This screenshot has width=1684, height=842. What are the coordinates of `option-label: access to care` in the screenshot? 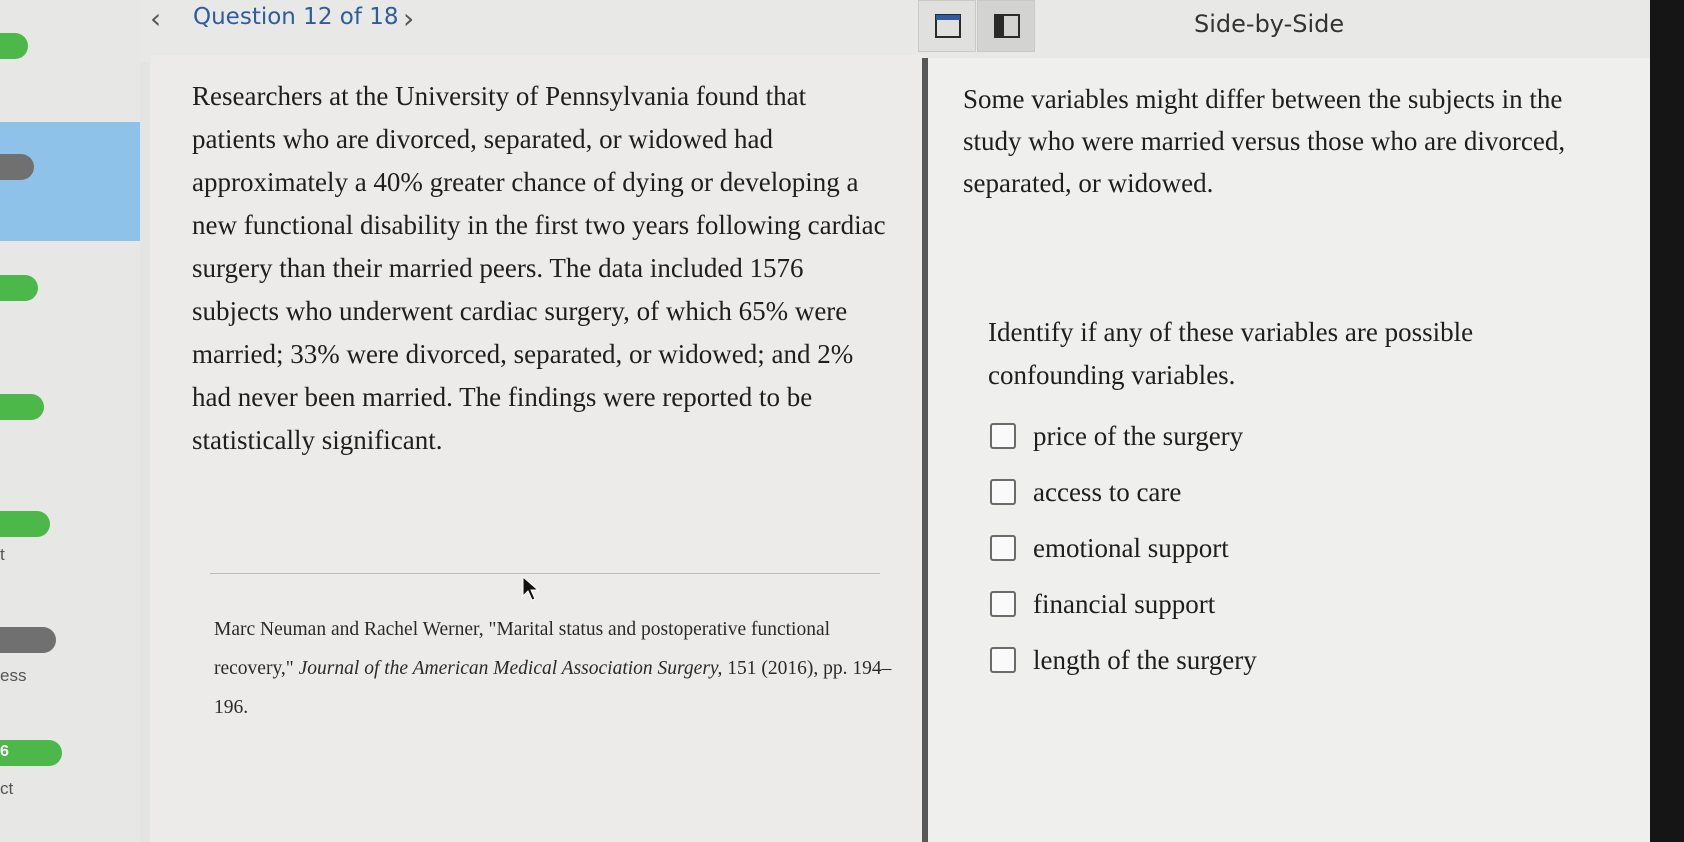 It's located at (1107, 491).